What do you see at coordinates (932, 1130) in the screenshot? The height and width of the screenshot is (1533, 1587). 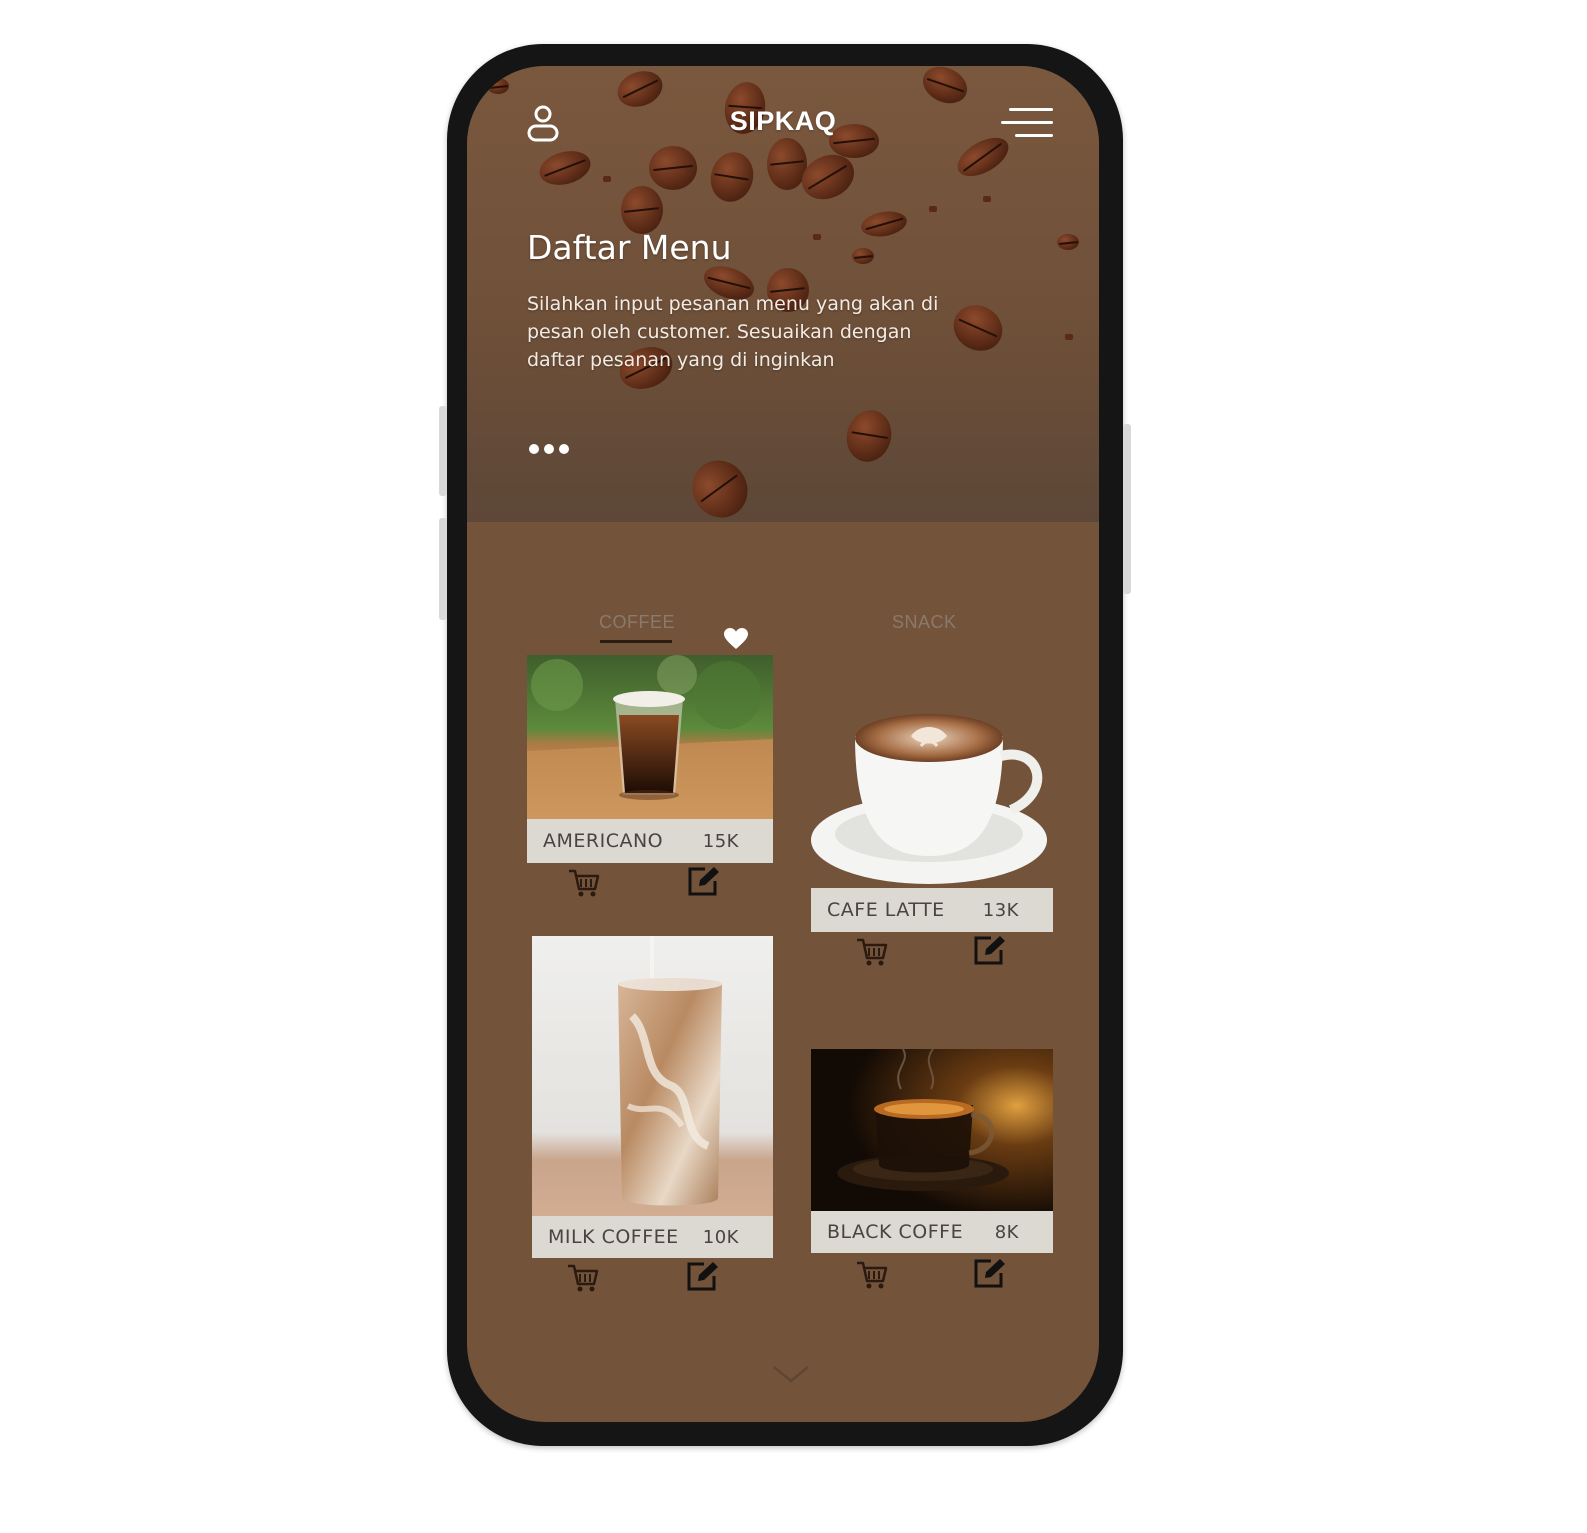 I see `black-coffe-photo` at bounding box center [932, 1130].